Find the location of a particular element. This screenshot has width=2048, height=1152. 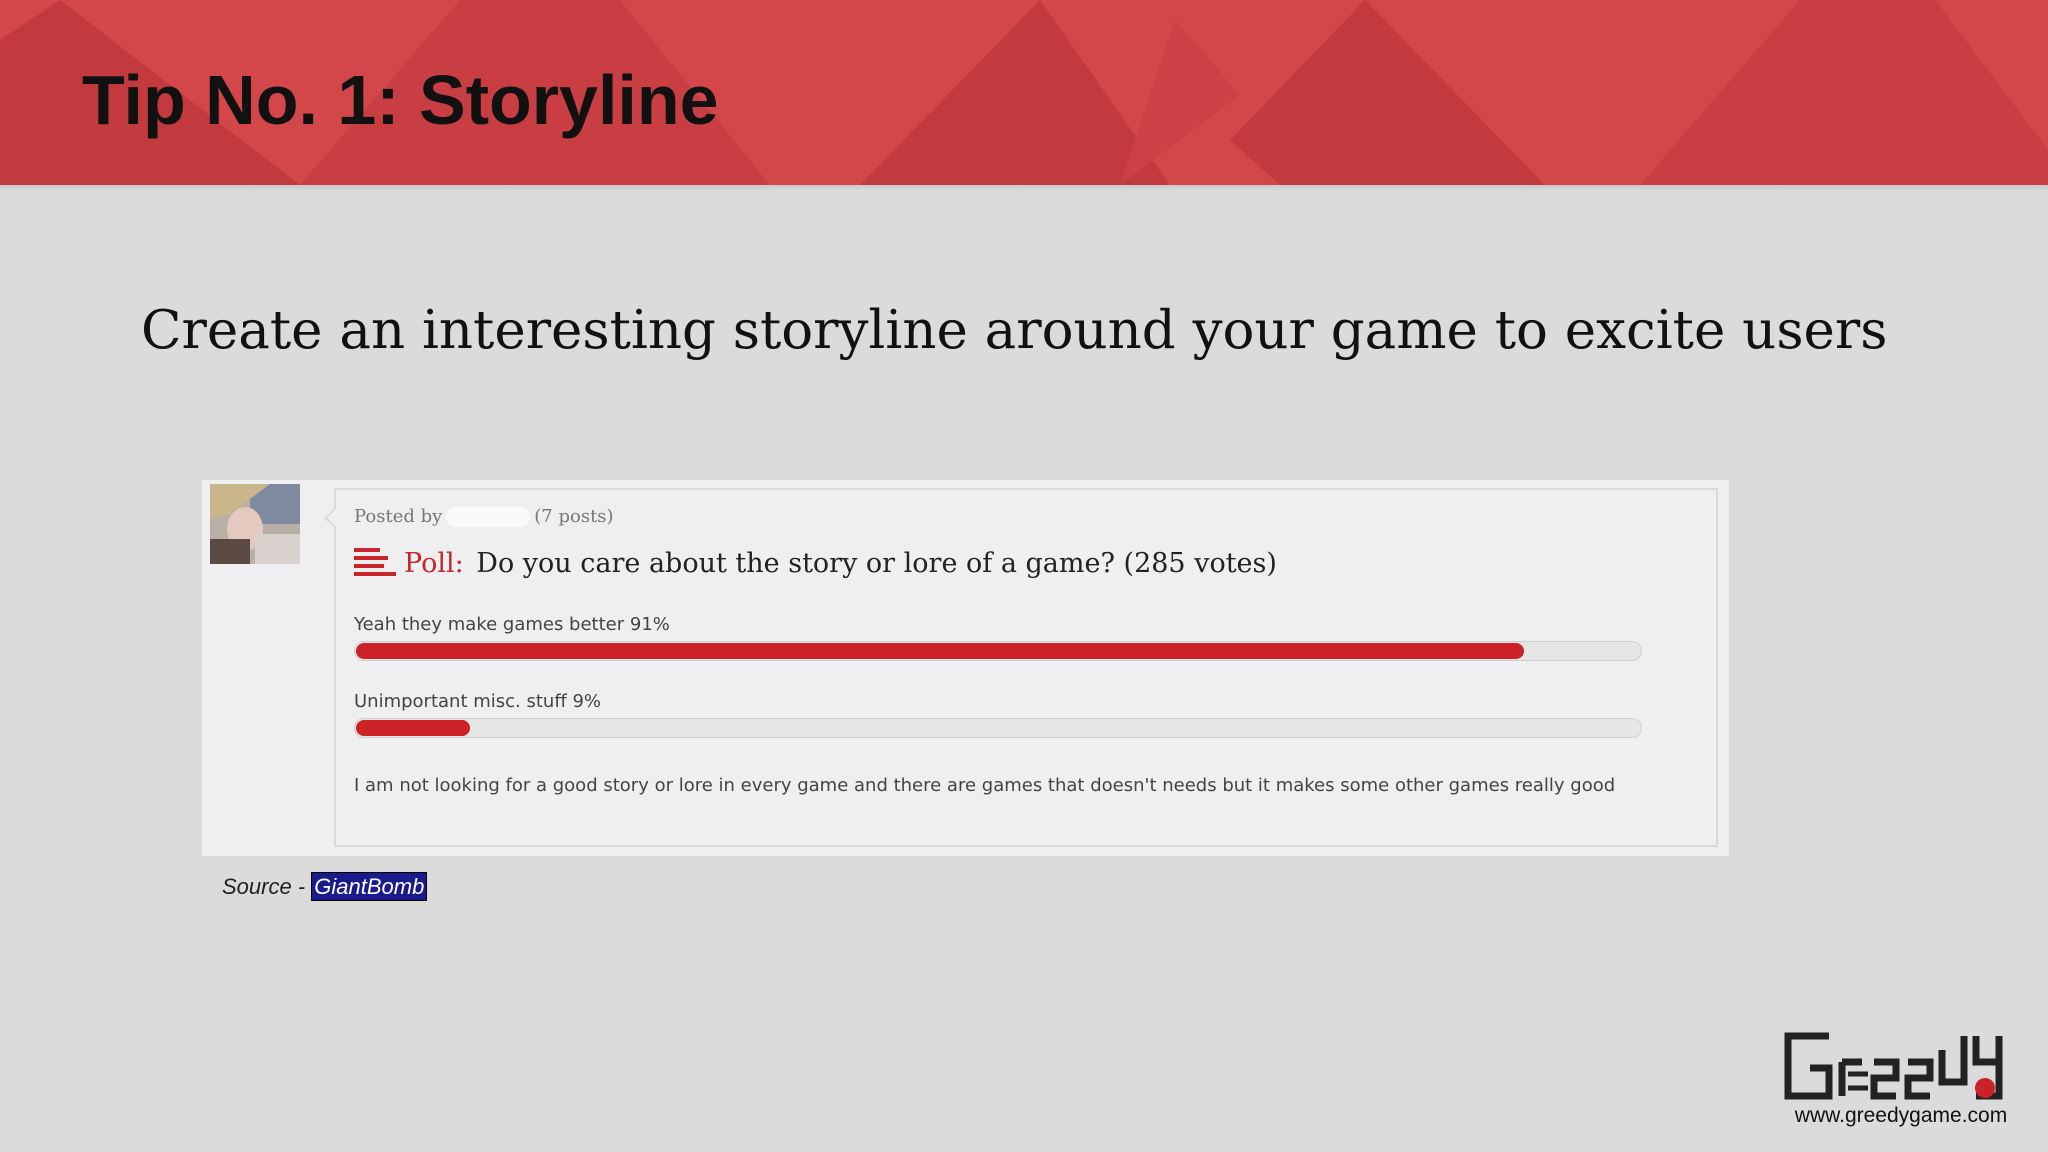

greedygame-logo is located at coordinates (1896, 1066).